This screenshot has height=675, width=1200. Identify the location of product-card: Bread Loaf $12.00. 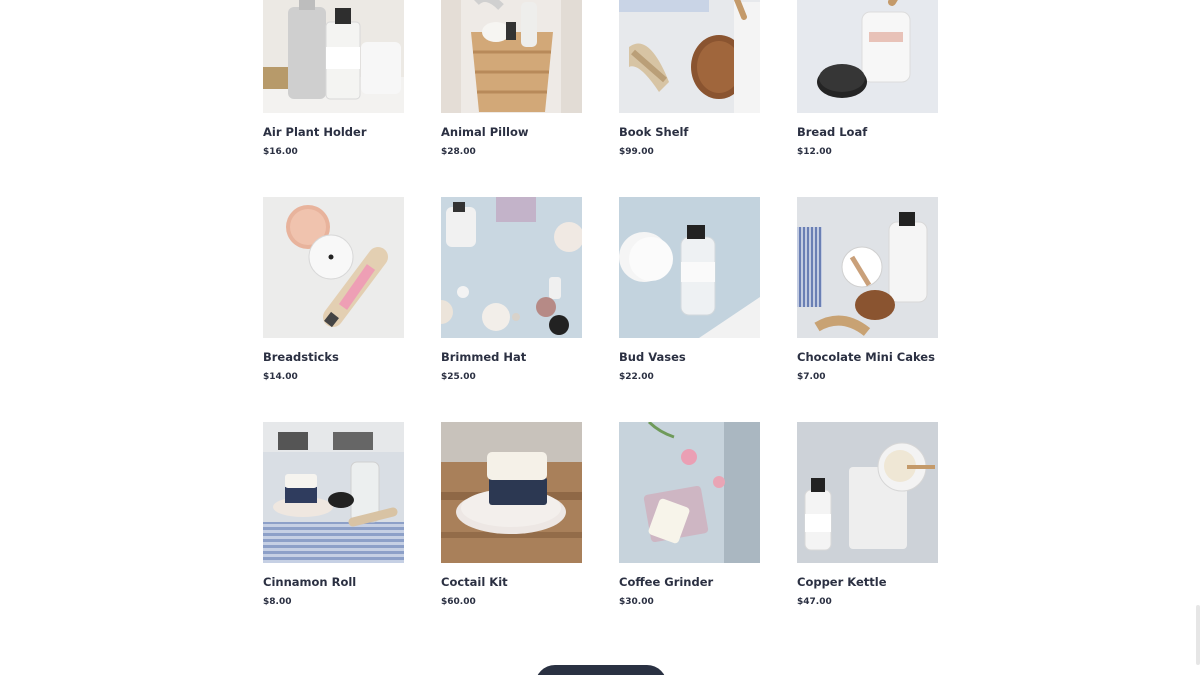
(867, 98).